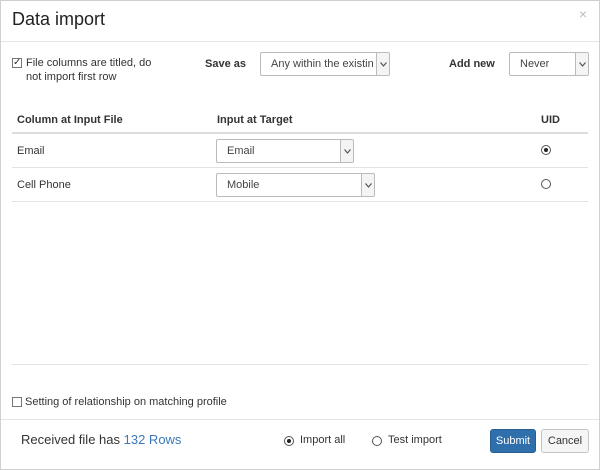 The image size is (600, 470). Describe the element at coordinates (70, 120) in the screenshot. I see `header-column-at-input: Column at Input File` at that location.